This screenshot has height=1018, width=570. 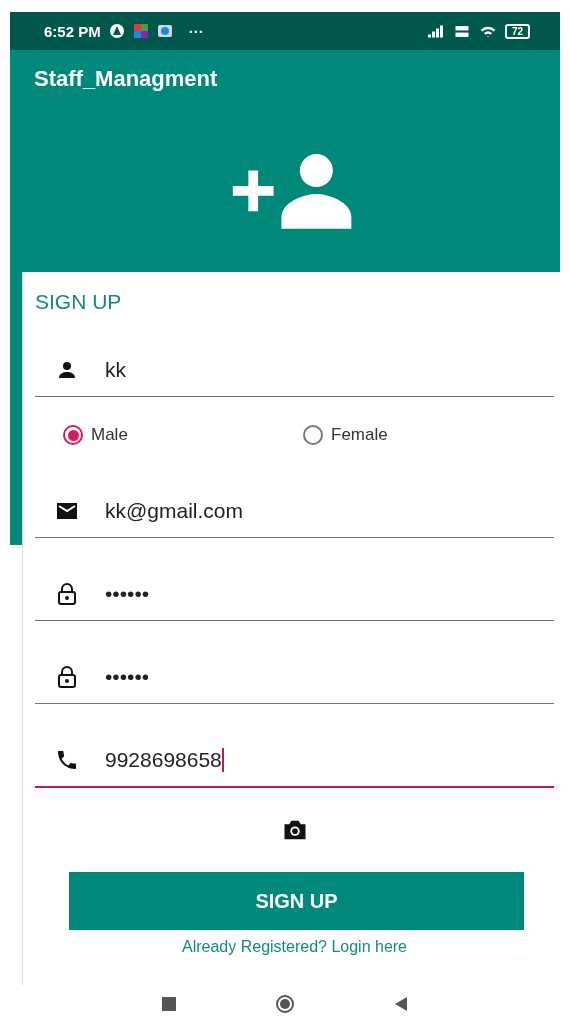 What do you see at coordinates (126, 79) in the screenshot?
I see `app-title: Staff_Managment` at bounding box center [126, 79].